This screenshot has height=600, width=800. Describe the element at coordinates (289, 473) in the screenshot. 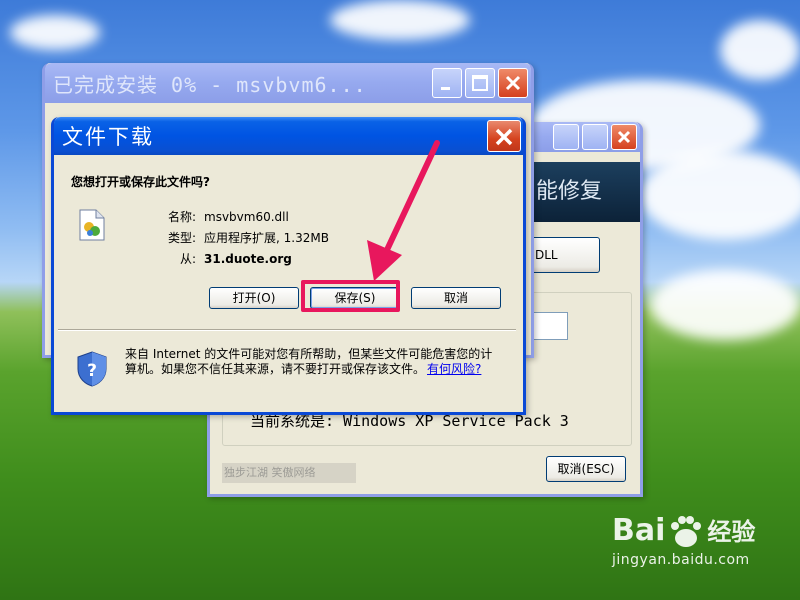

I see `footer-credit: 独步江湖 笑傲网络` at that location.